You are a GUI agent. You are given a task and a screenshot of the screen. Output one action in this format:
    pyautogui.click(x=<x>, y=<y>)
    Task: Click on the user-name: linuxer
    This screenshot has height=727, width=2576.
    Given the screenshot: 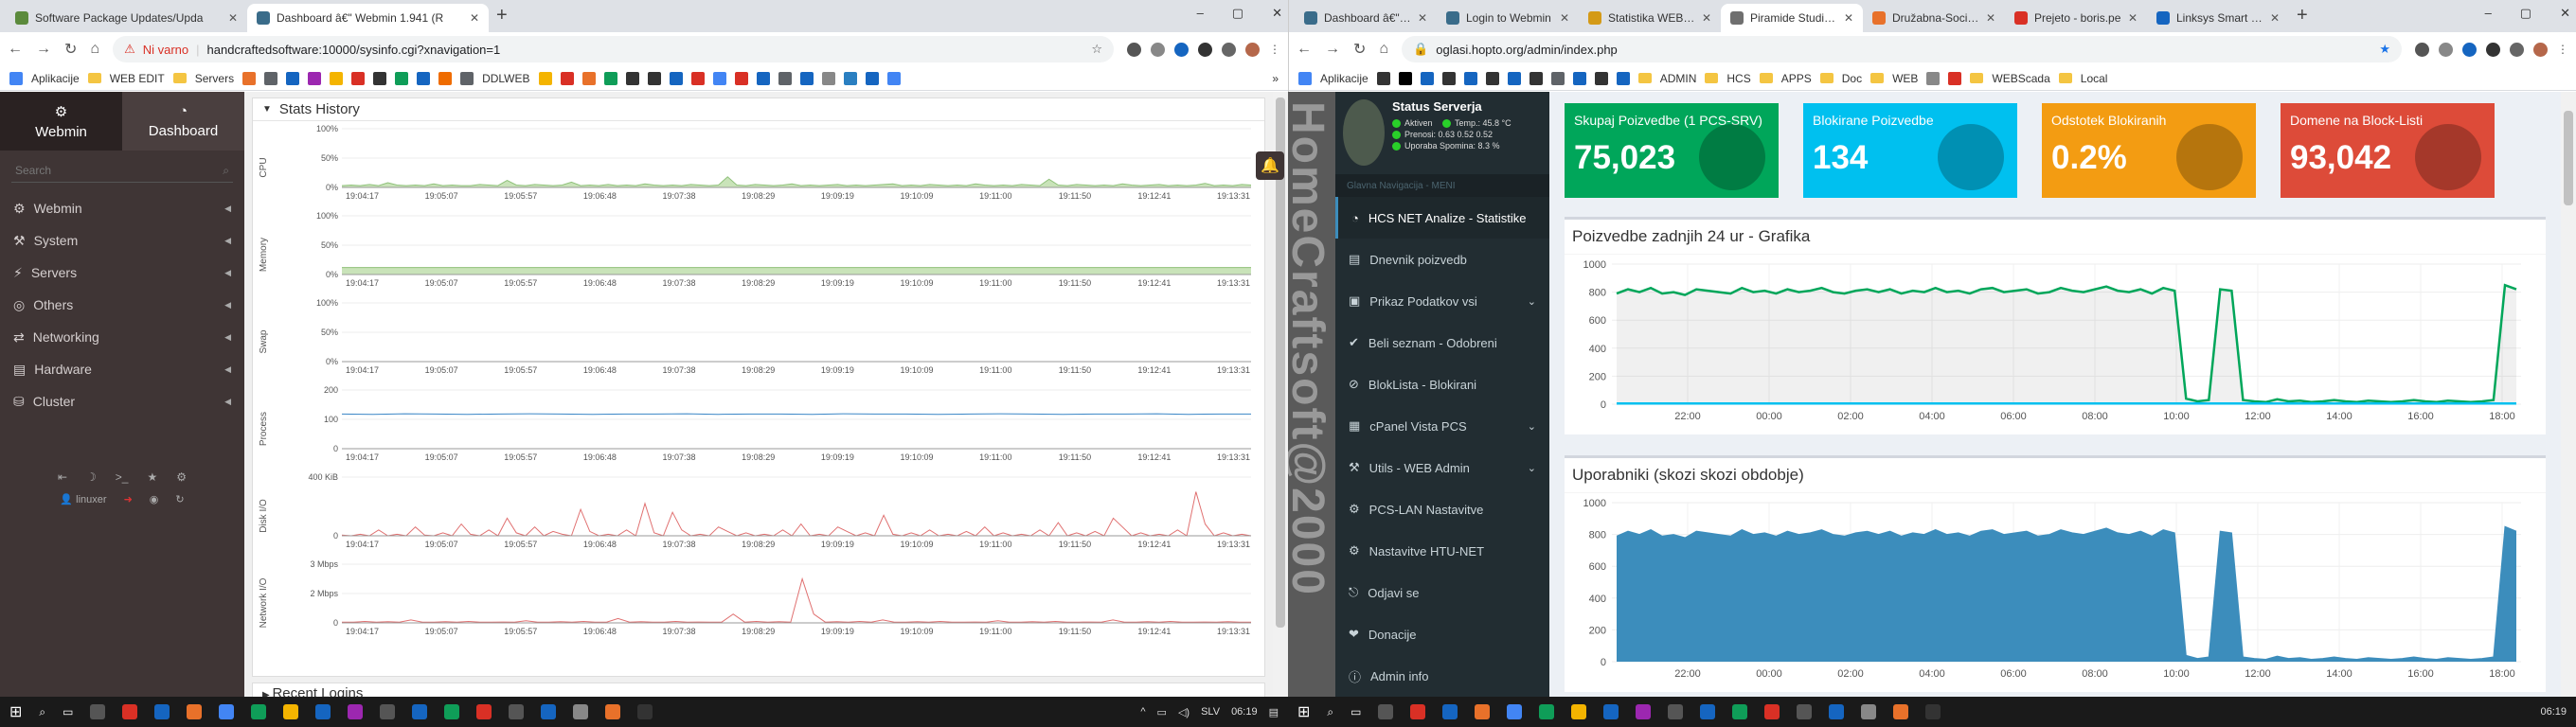 What is the action you would take?
    pyautogui.click(x=91, y=499)
    